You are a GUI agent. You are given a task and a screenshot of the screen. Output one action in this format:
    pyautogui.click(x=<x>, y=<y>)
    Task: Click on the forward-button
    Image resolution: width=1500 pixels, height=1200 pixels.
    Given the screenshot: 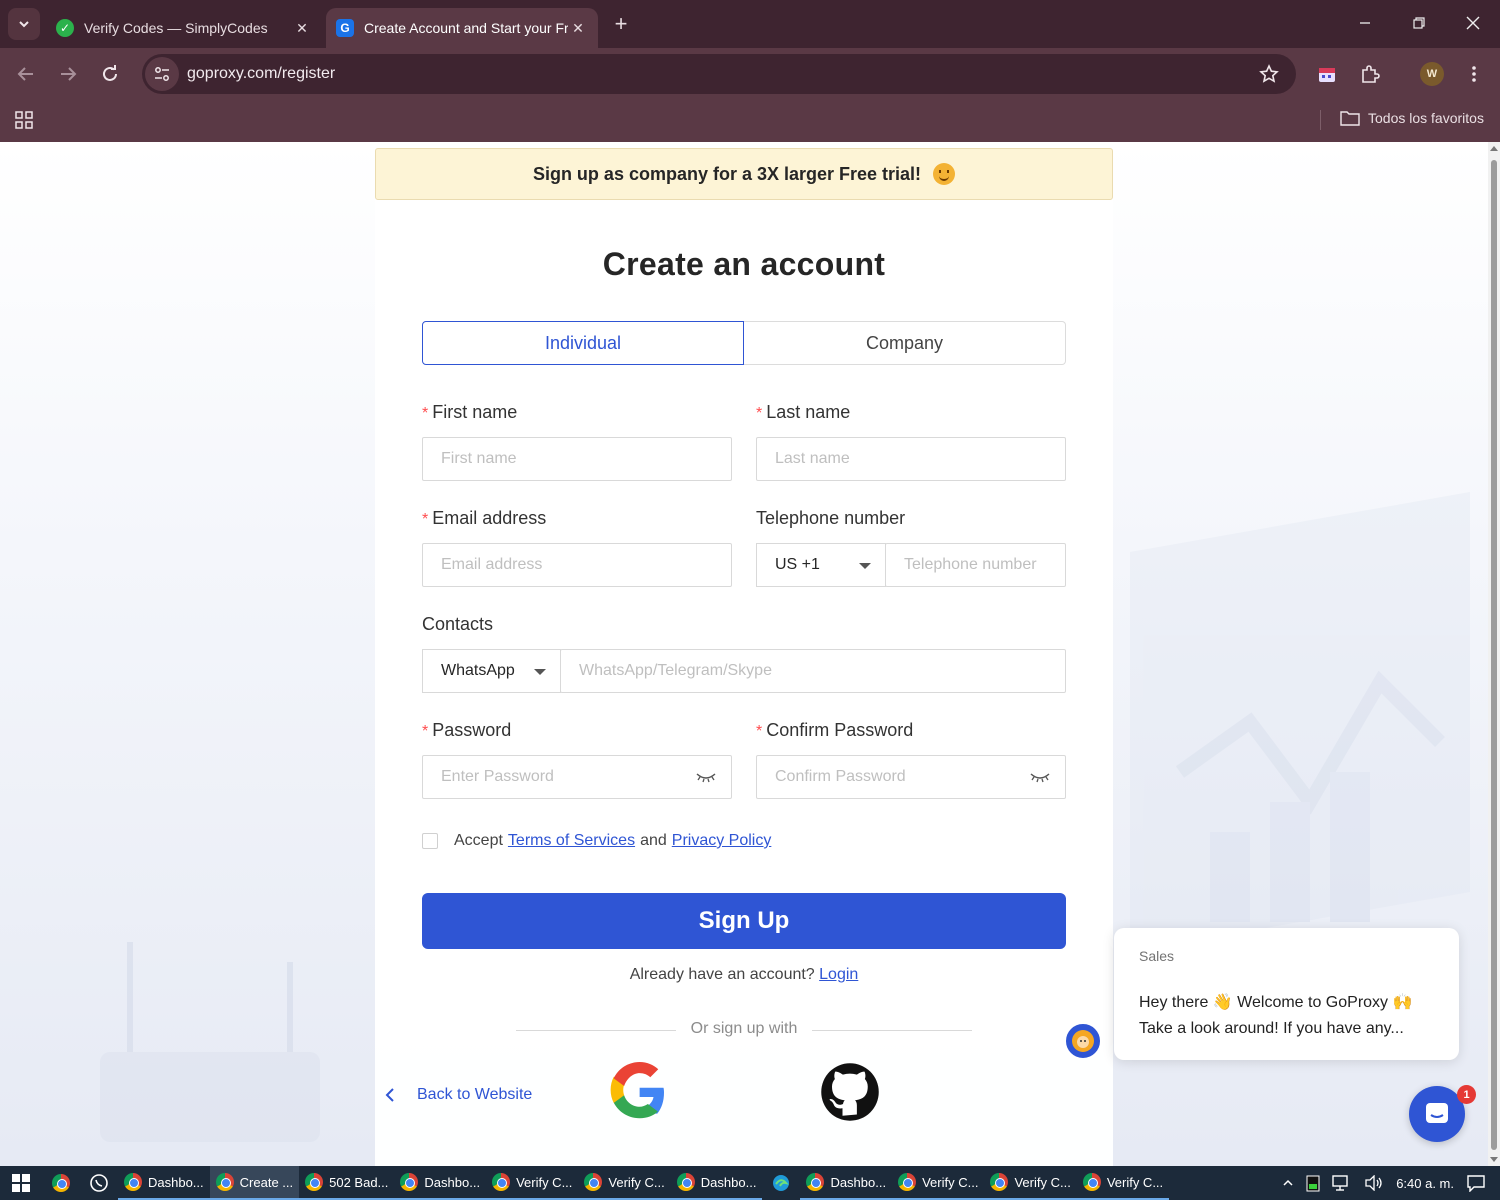 What is the action you would take?
    pyautogui.click(x=68, y=74)
    